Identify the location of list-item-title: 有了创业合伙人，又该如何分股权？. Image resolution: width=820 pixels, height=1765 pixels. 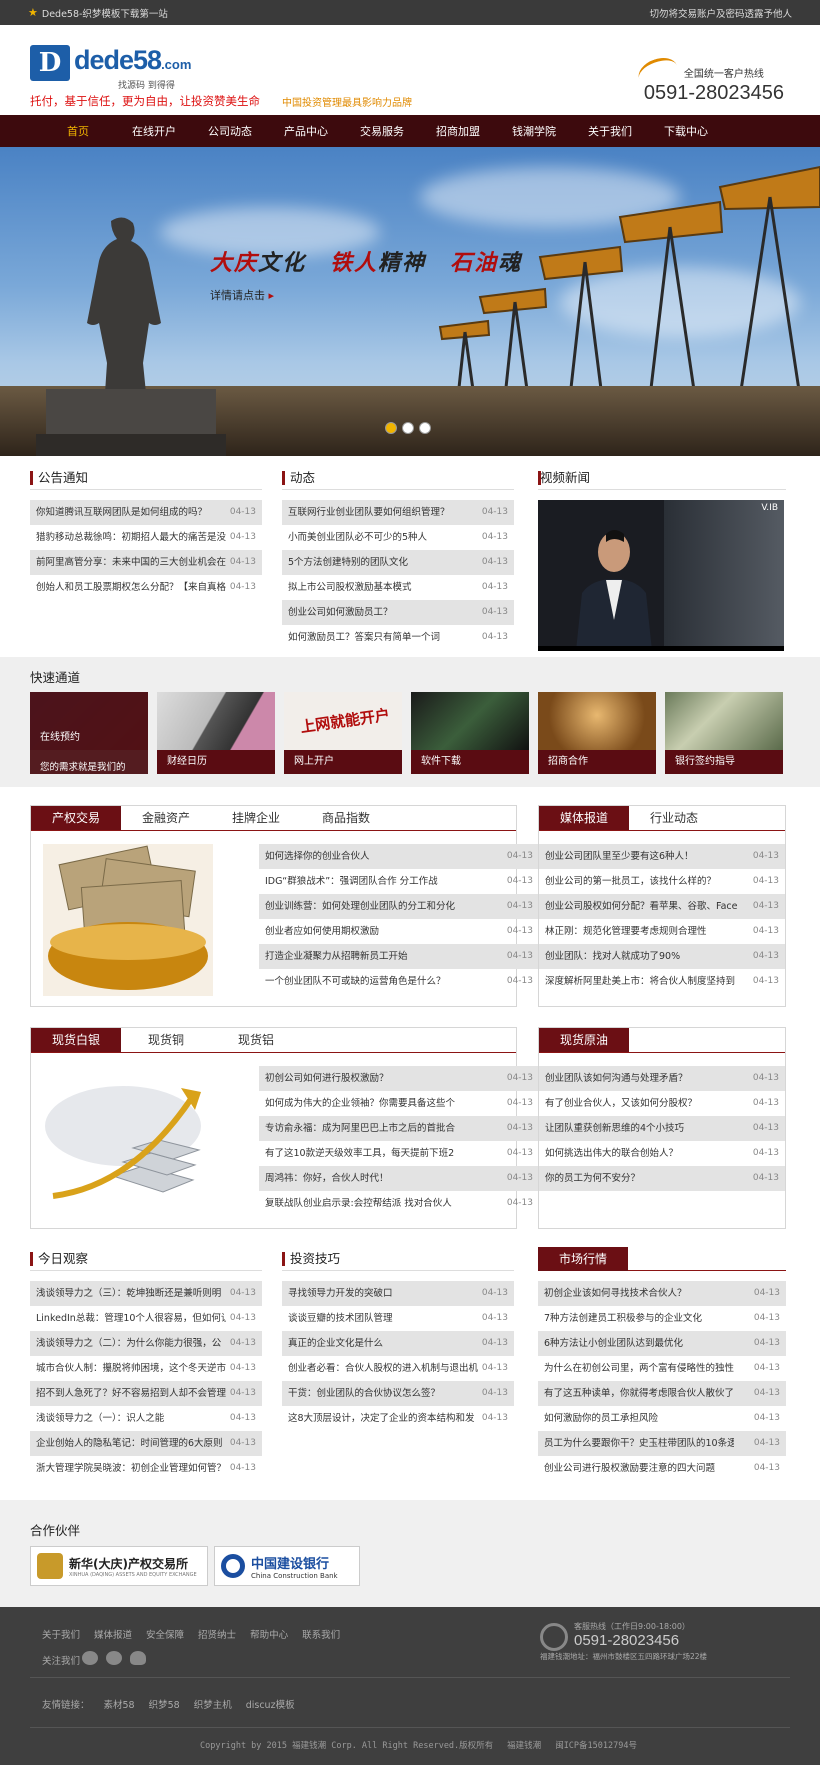
(621, 1103).